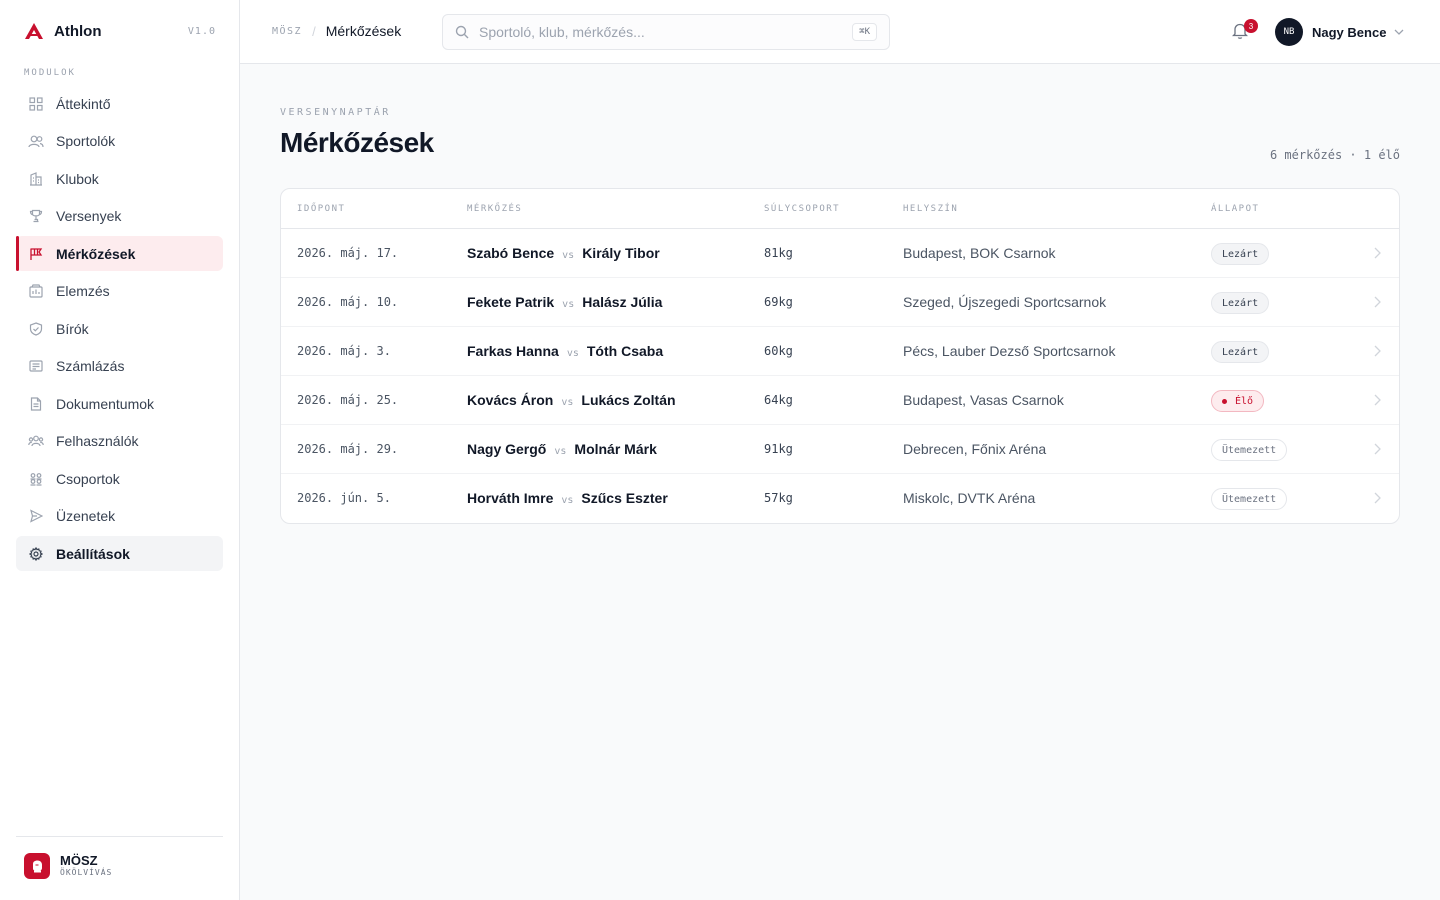  What do you see at coordinates (615, 449) in the screenshot?
I see `fighter-b: Molnár Márk` at bounding box center [615, 449].